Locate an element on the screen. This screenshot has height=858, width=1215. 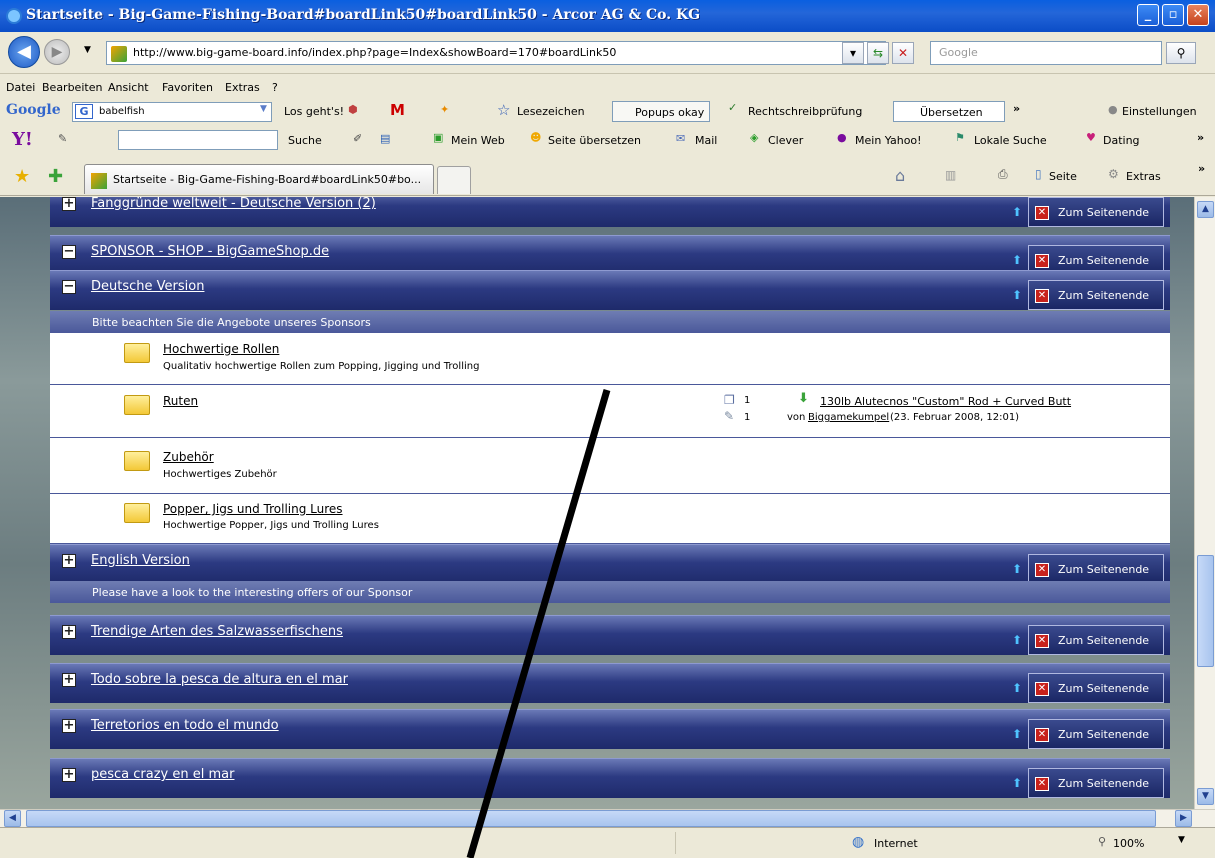
zoom-icon: ⚲ is located at coordinates (1102, 841).